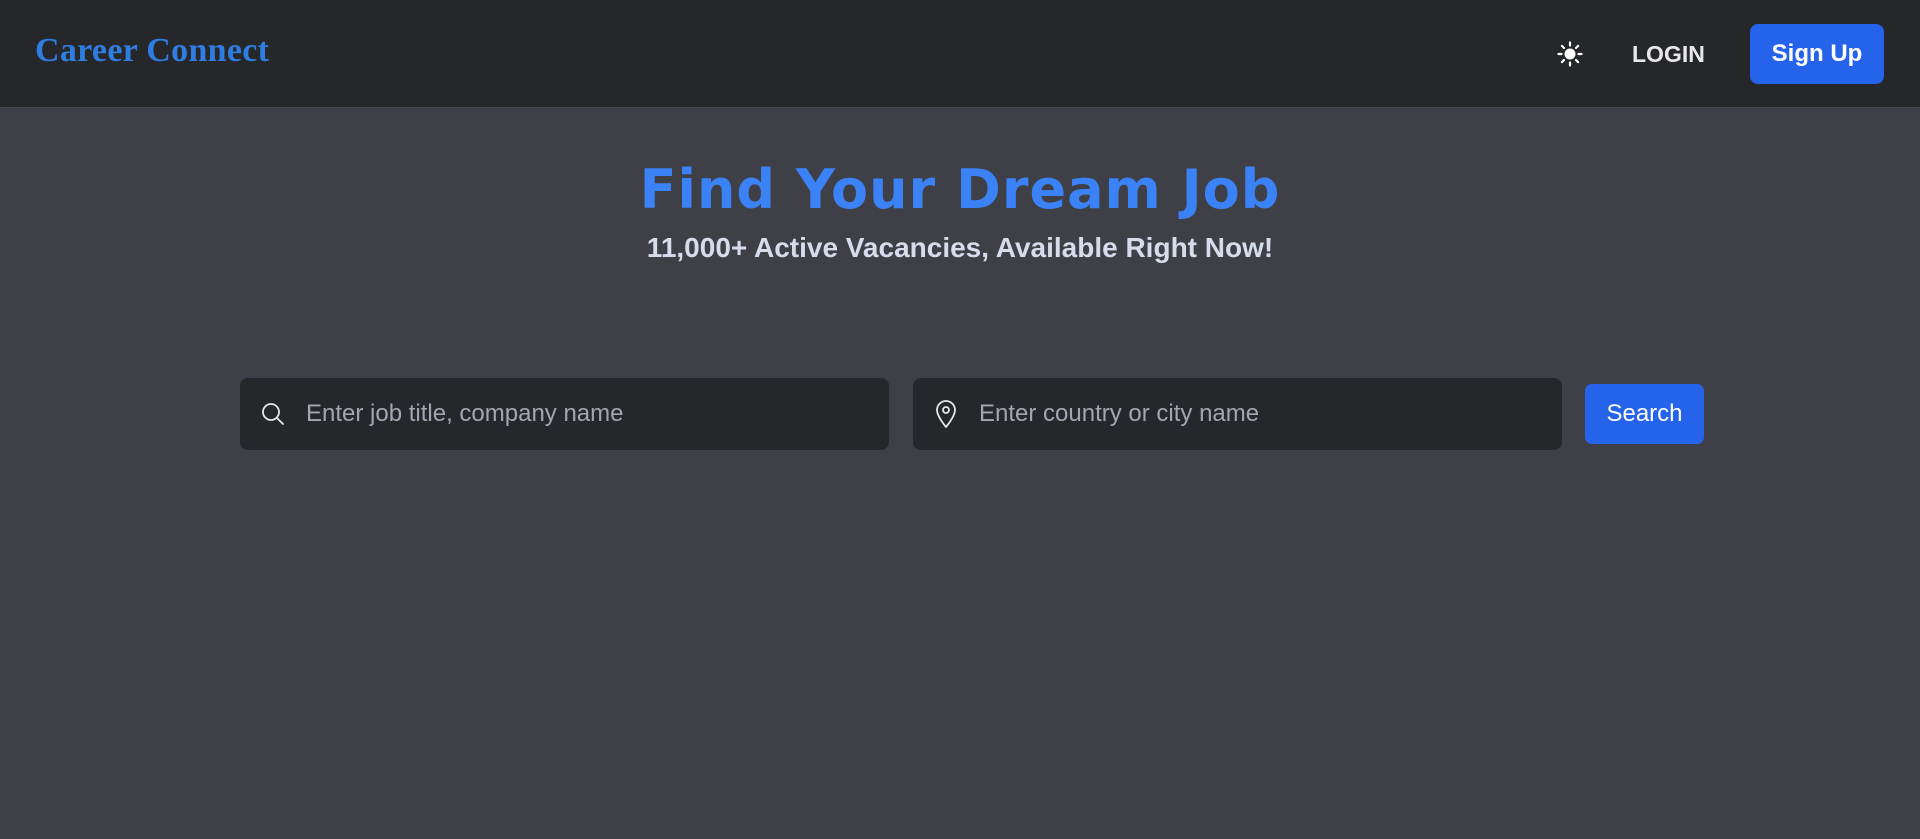 The image size is (1920, 839). I want to click on job-search-field, so click(564, 414).